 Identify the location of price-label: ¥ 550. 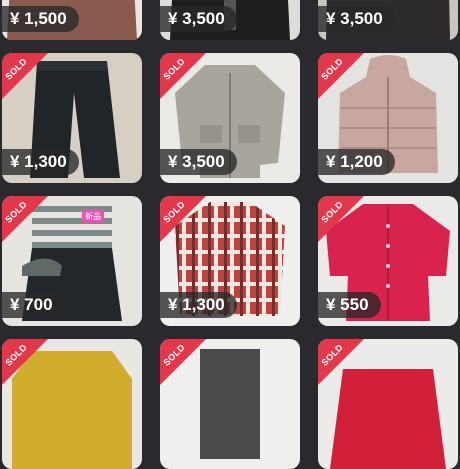
(349, 305).